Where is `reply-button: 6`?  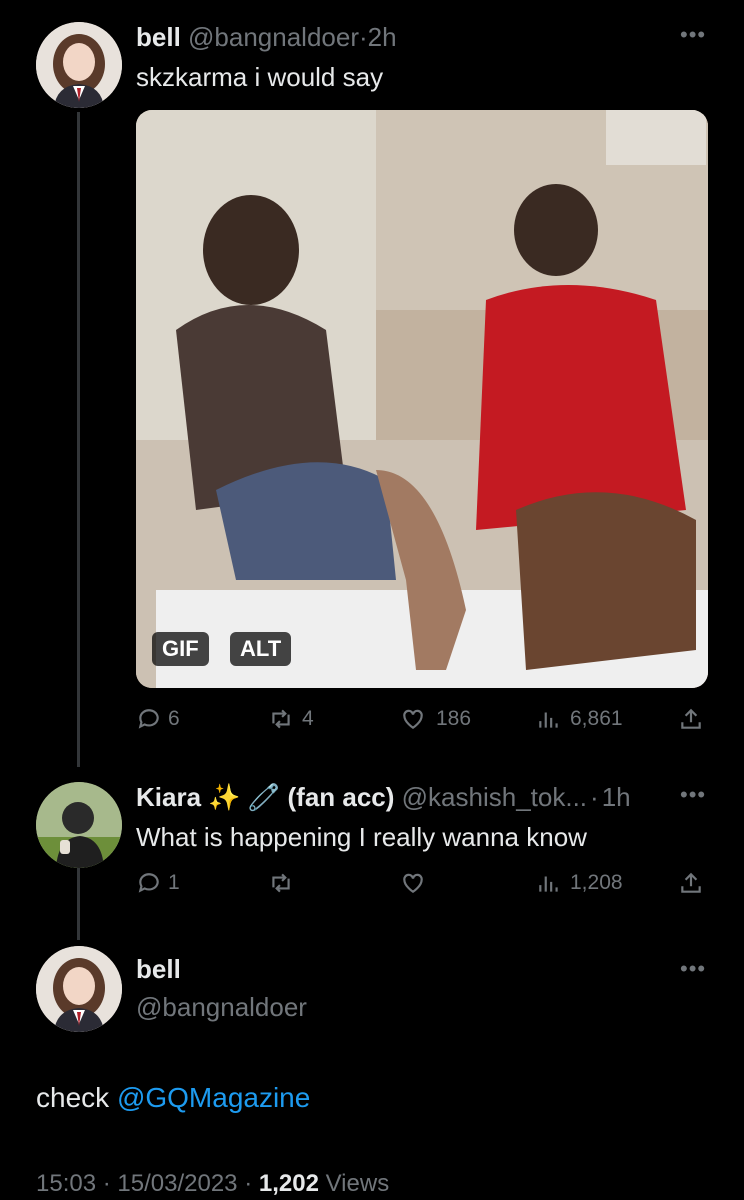
reply-button: 6 is located at coordinates (158, 719).